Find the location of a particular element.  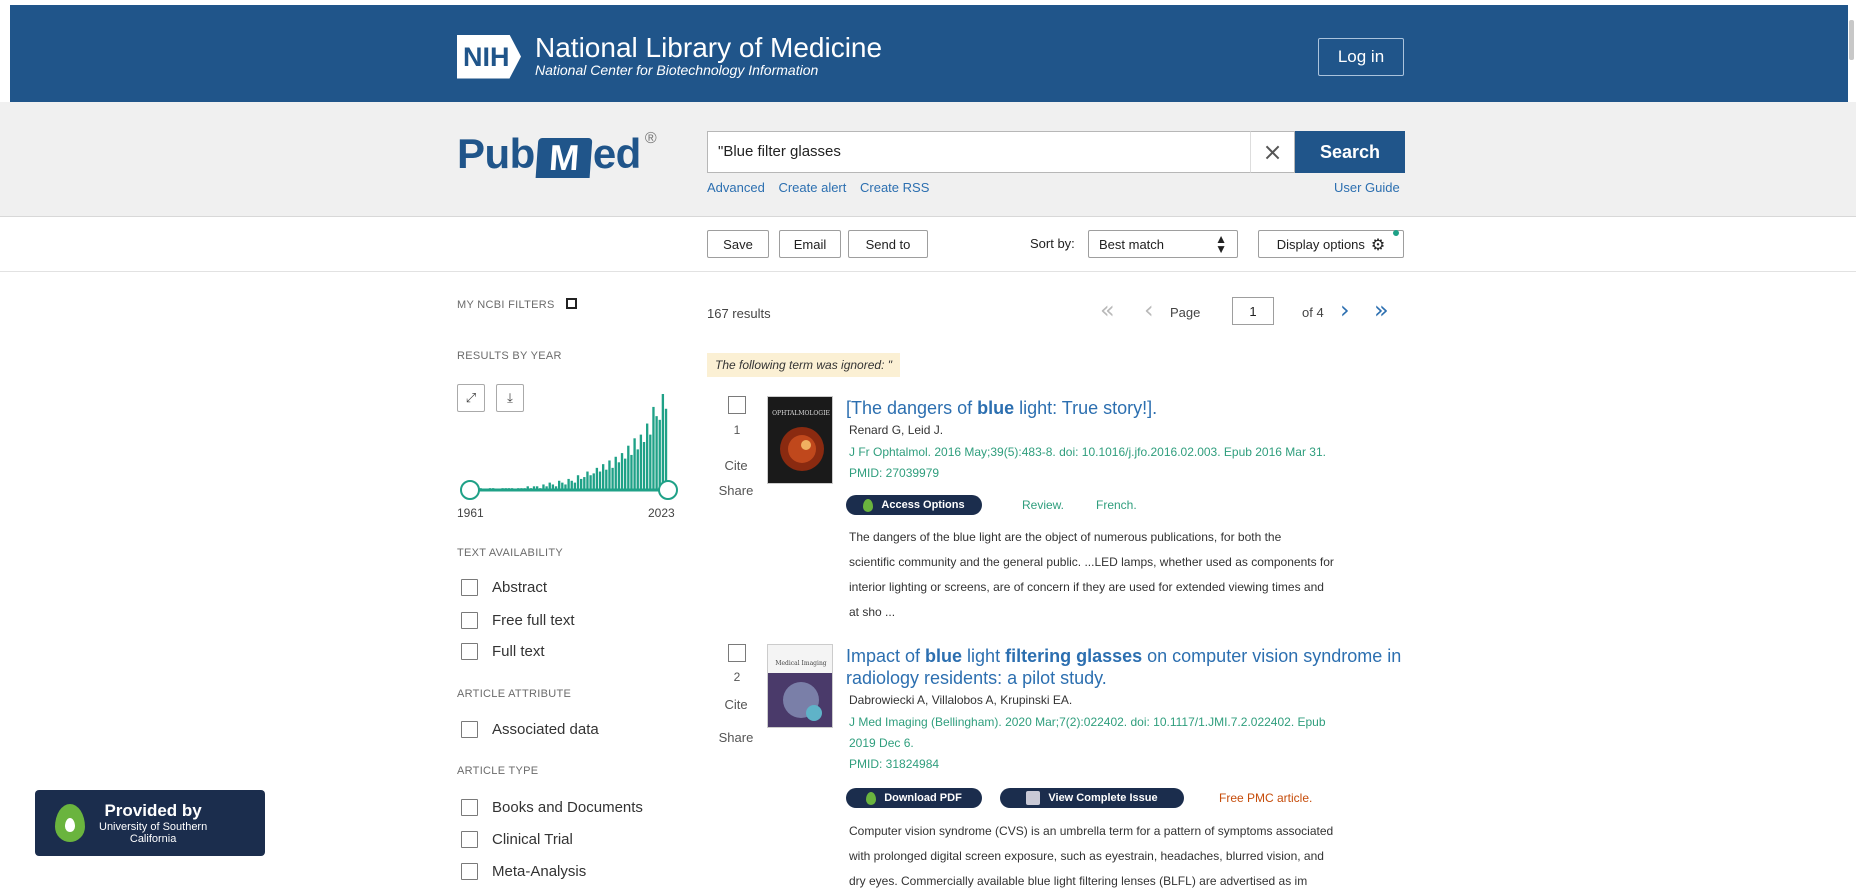

sort-select: Best match ▲ ▼ is located at coordinates (1163, 244).